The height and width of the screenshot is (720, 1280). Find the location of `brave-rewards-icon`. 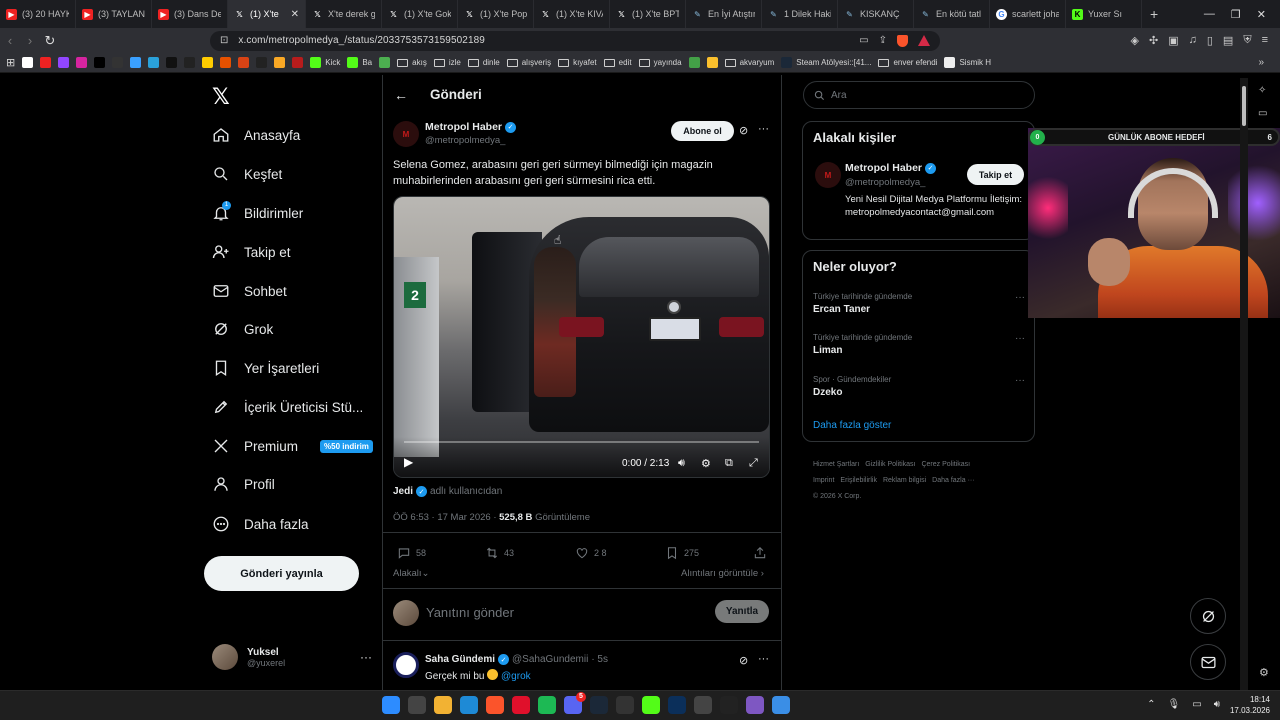

brave-rewards-icon is located at coordinates (924, 40).